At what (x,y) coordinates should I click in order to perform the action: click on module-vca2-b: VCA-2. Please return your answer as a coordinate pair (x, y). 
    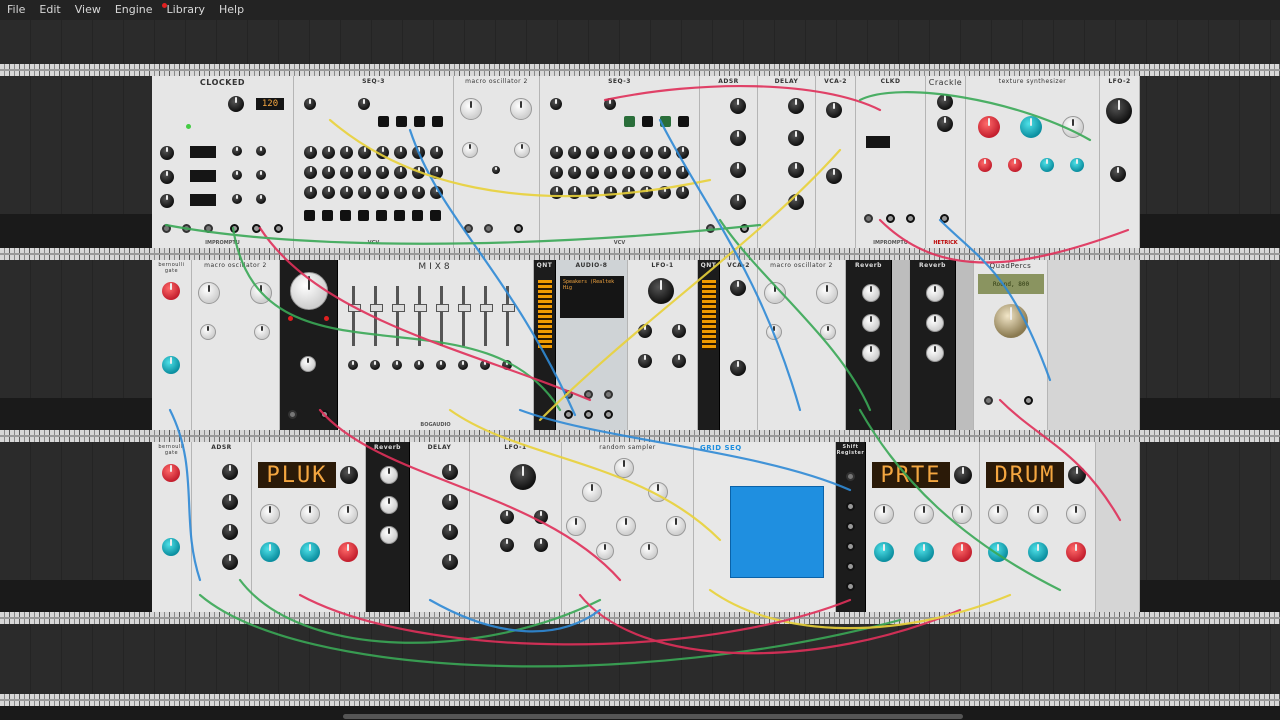
    Looking at the image, I should click on (739, 345).